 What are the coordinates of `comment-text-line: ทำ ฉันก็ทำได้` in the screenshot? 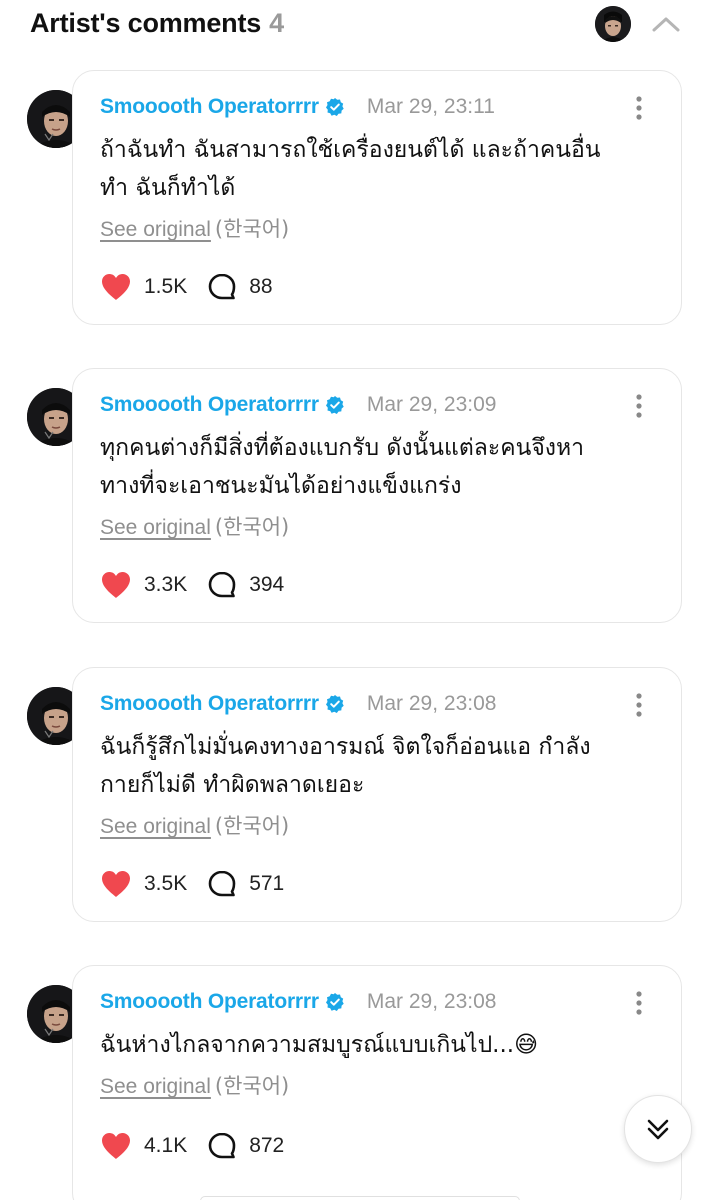 It's located at (168, 188).